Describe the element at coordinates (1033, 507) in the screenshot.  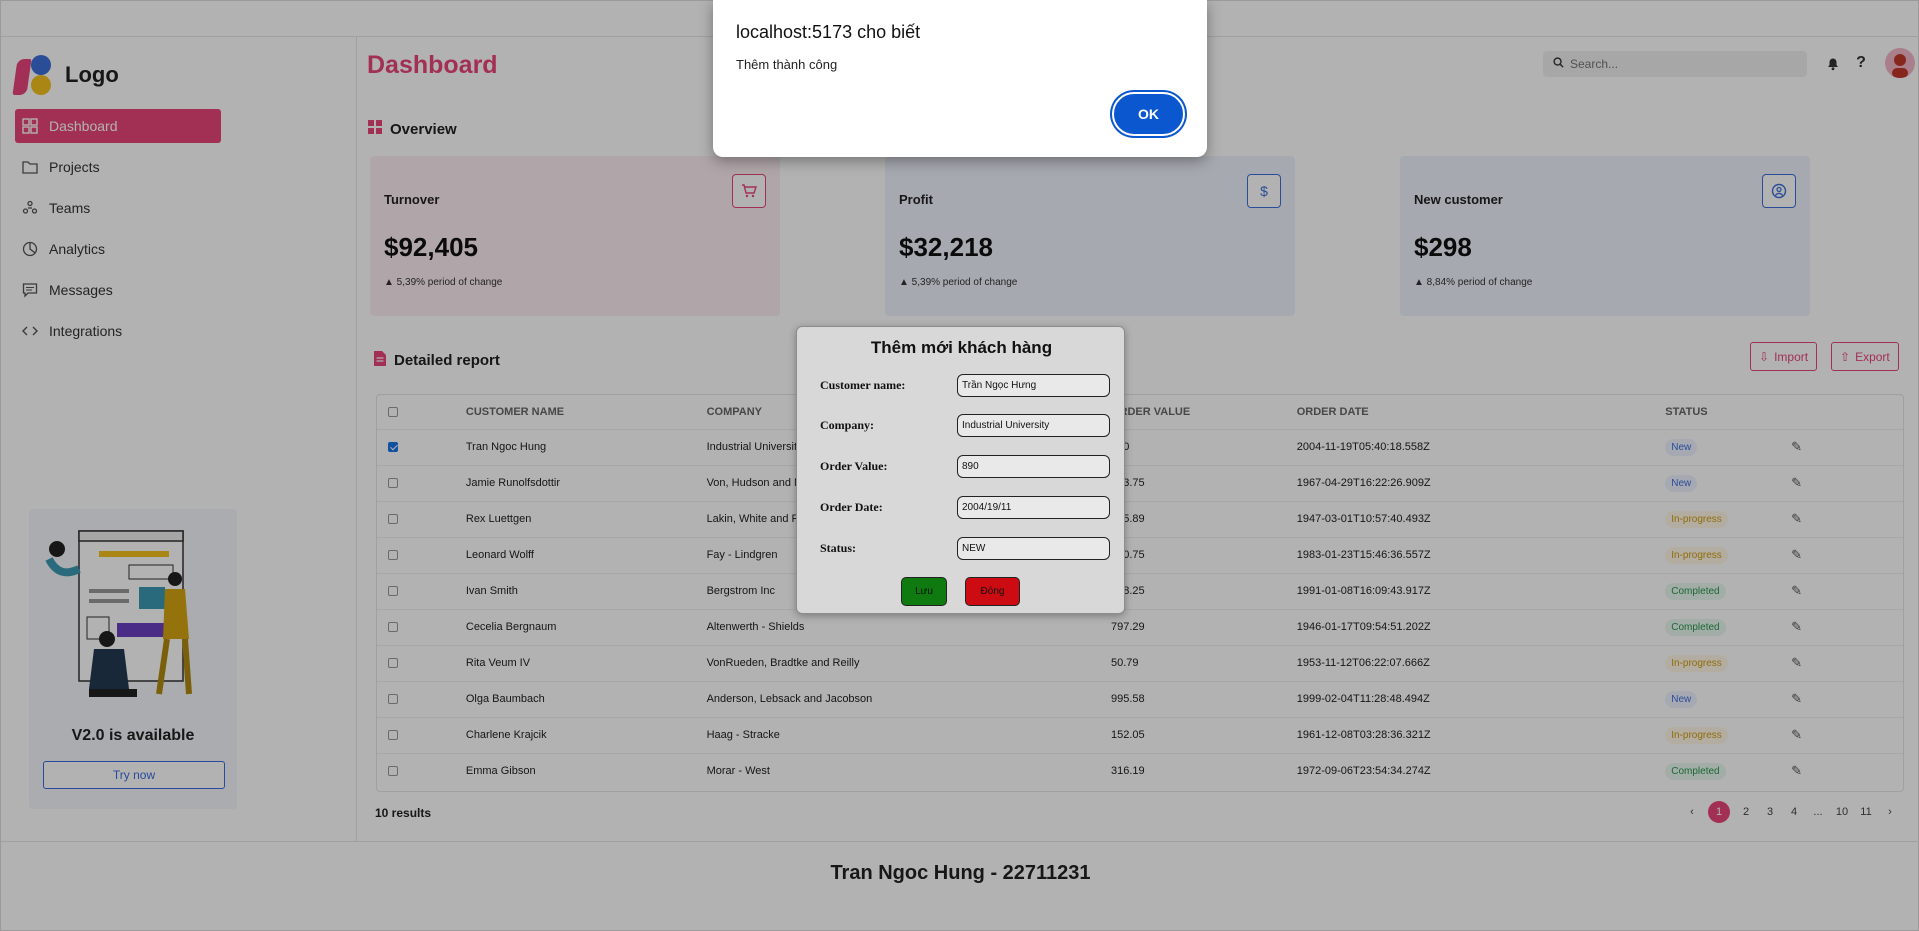
I see `order-date-field` at that location.